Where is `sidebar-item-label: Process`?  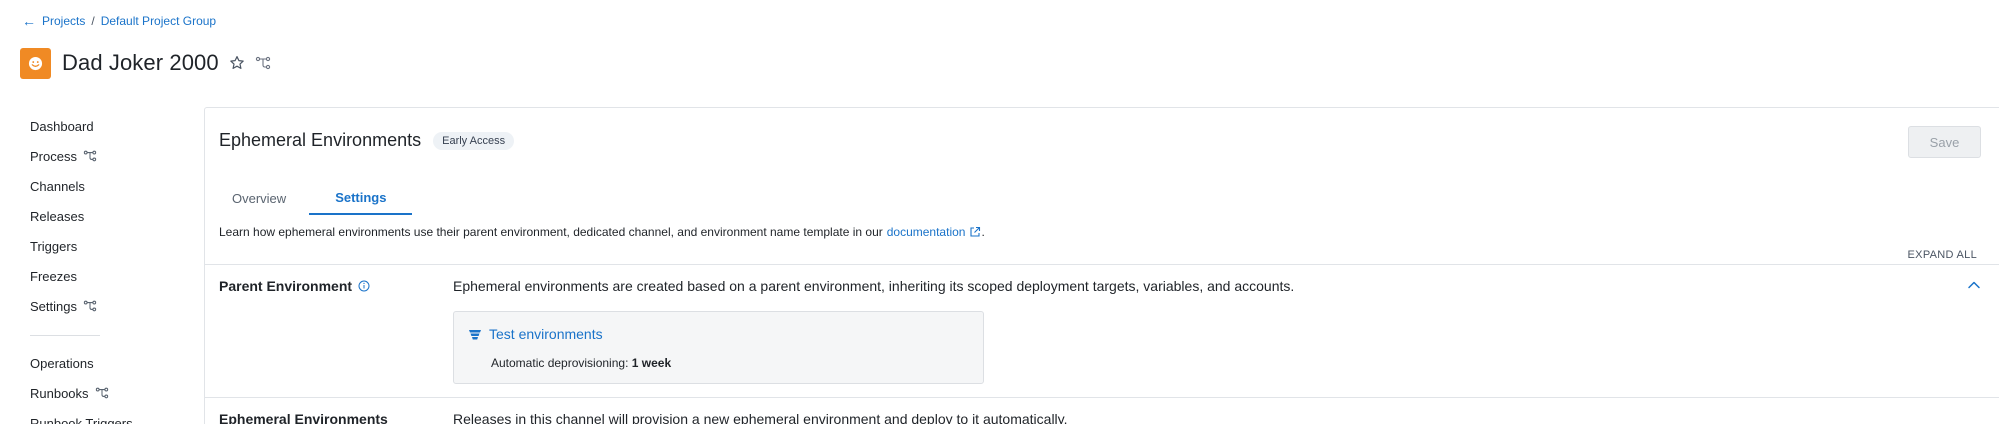
sidebar-item-label: Process is located at coordinates (53, 156).